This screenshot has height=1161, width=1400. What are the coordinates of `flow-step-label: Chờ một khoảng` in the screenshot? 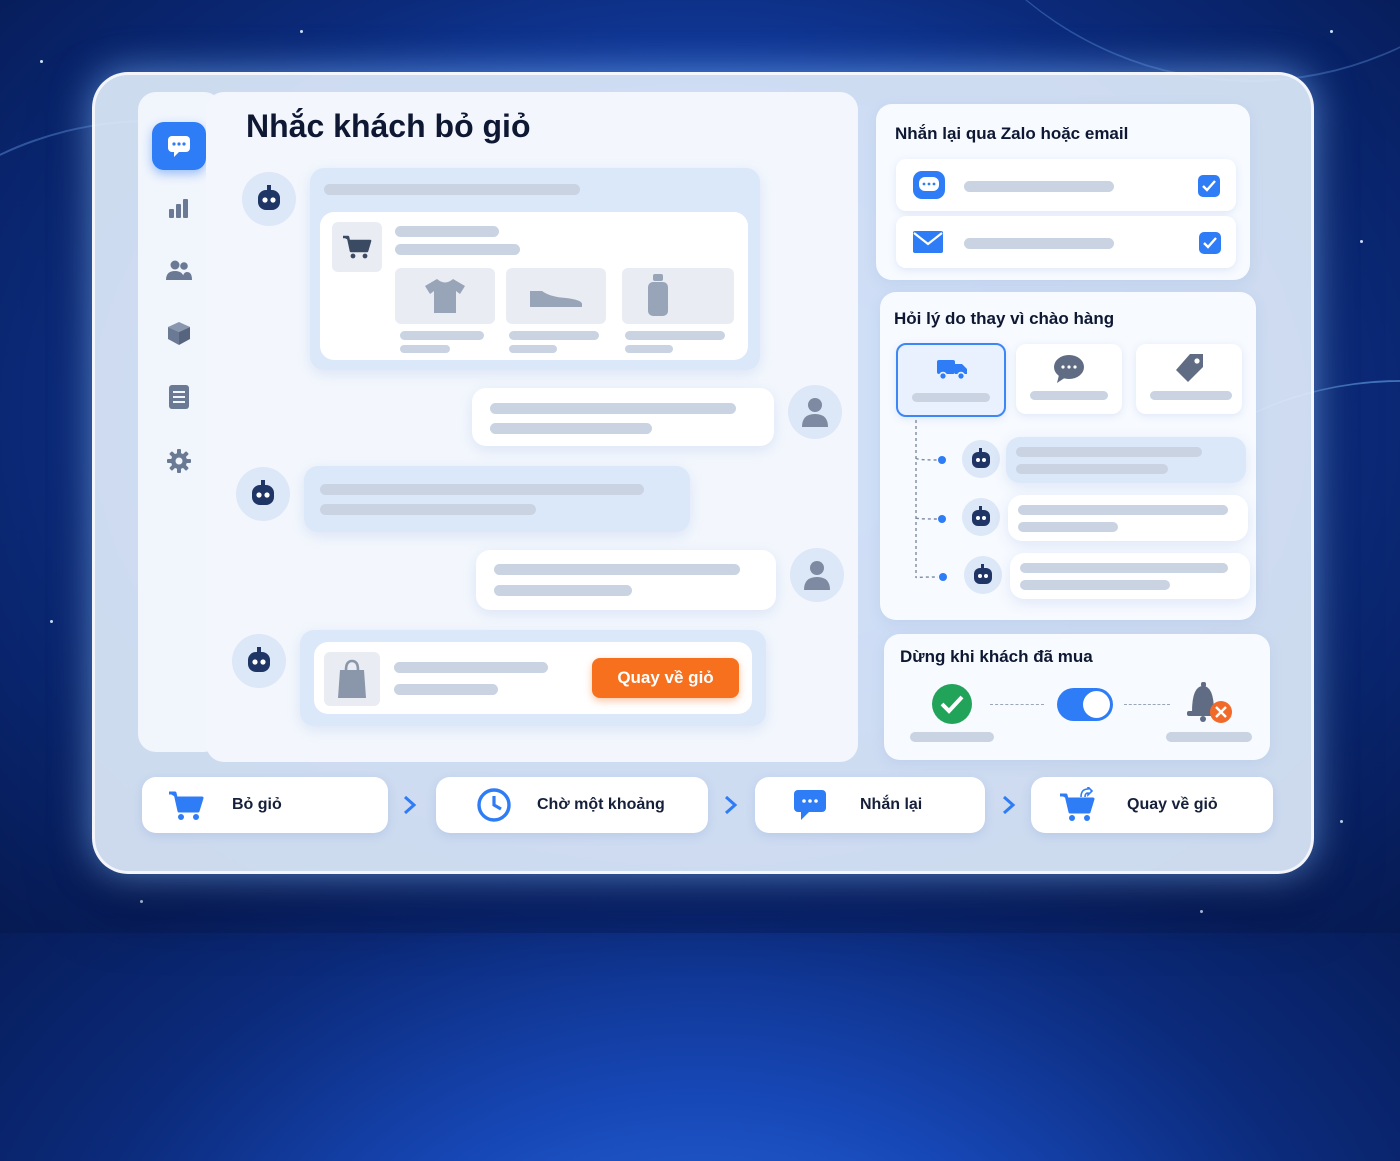 It's located at (601, 804).